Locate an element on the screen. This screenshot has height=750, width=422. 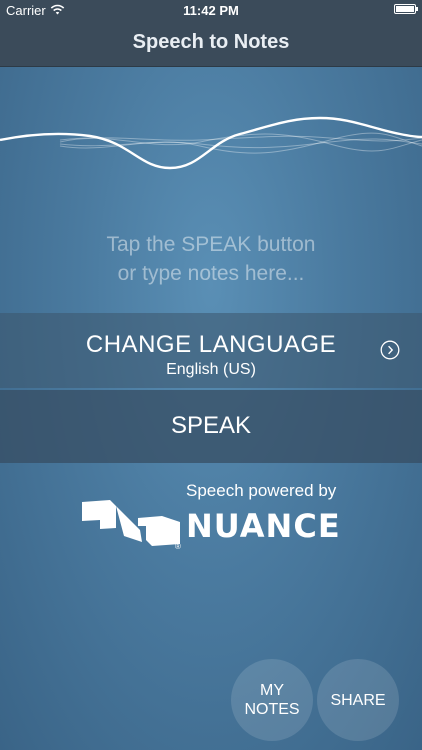
battery-icon is located at coordinates (406, 9).